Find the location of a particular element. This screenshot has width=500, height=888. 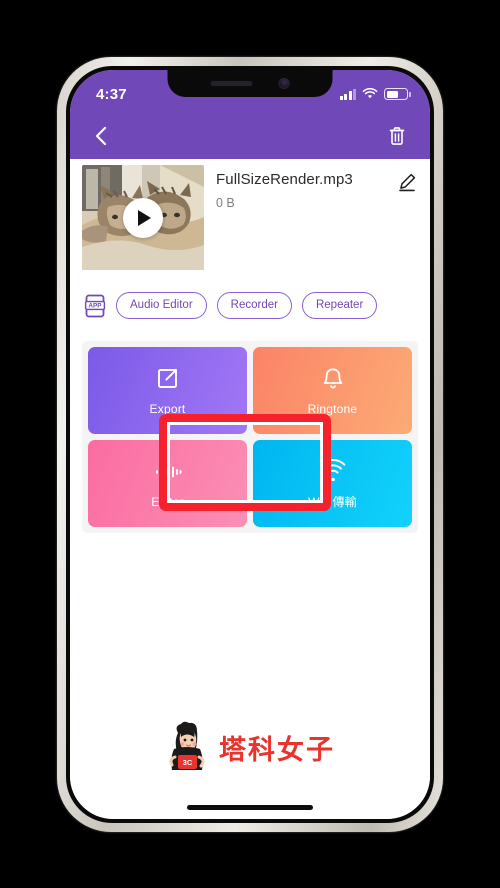

export-tile: Export is located at coordinates (167, 390).